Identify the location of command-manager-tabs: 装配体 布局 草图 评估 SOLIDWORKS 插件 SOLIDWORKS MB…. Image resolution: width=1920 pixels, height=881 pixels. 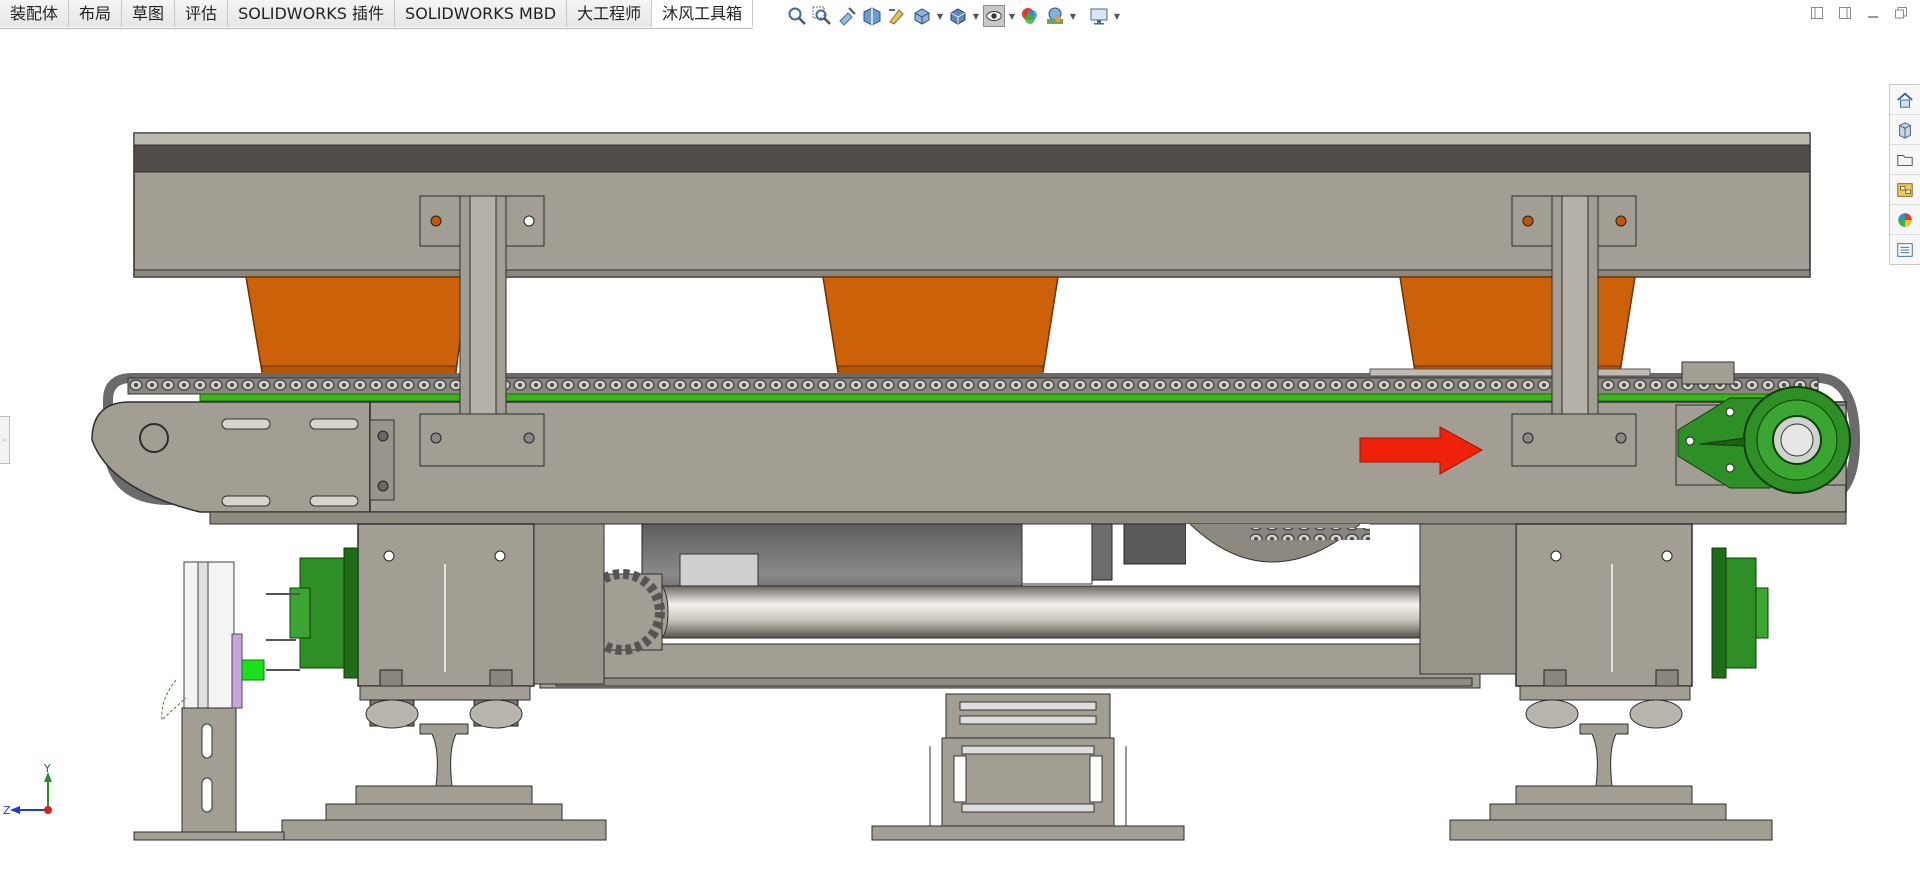
(377, 14).